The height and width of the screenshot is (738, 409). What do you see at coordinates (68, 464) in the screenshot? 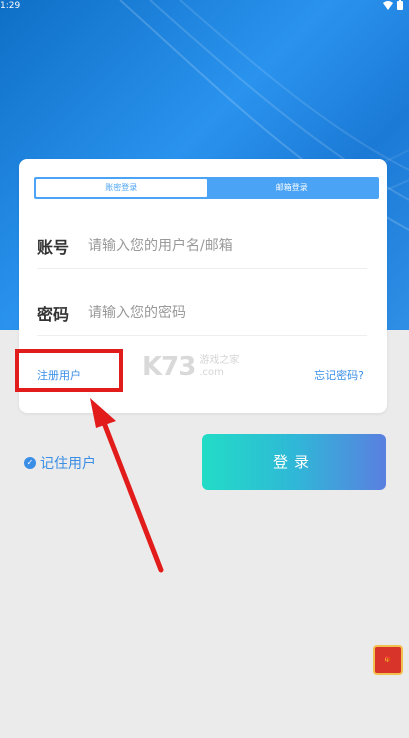
I see `remember-label: 记住用户` at bounding box center [68, 464].